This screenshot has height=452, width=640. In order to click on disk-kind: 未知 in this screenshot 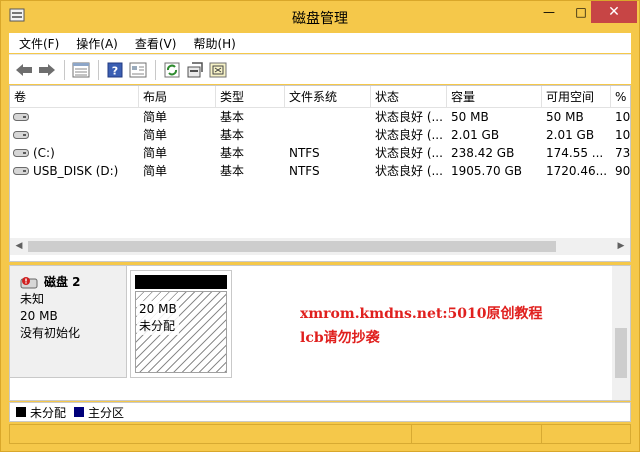, I will do `click(32, 299)`.